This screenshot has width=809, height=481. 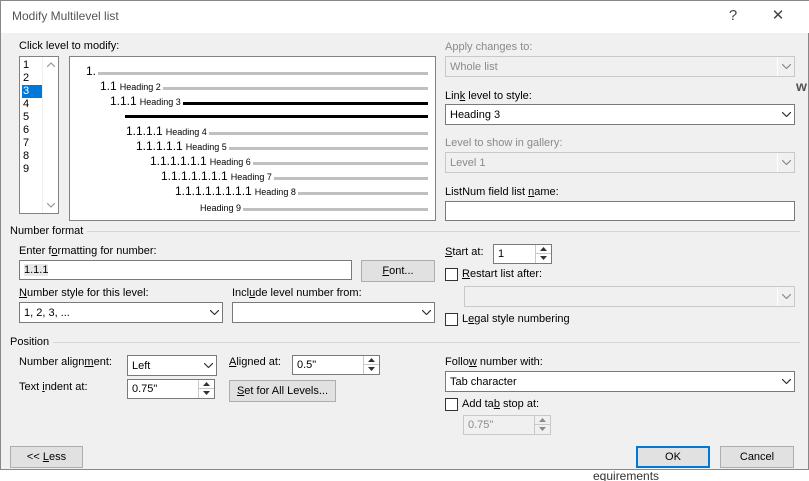 What do you see at coordinates (451, 274) in the screenshot?
I see `restart-list-checkbox` at bounding box center [451, 274].